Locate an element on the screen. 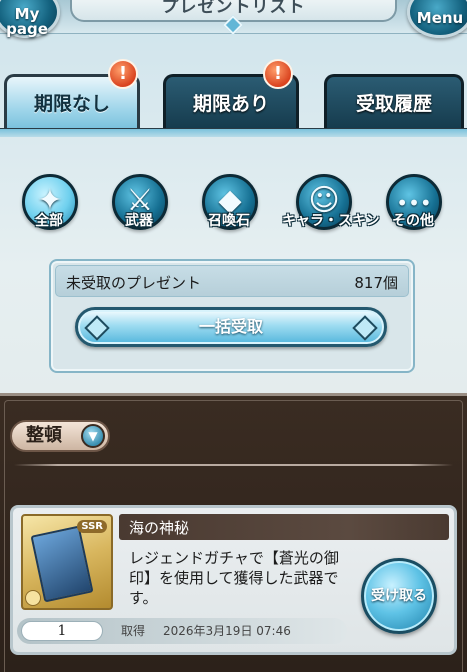 This screenshot has width=467, height=672. item-title-bar: 海の神秘 is located at coordinates (284, 527).